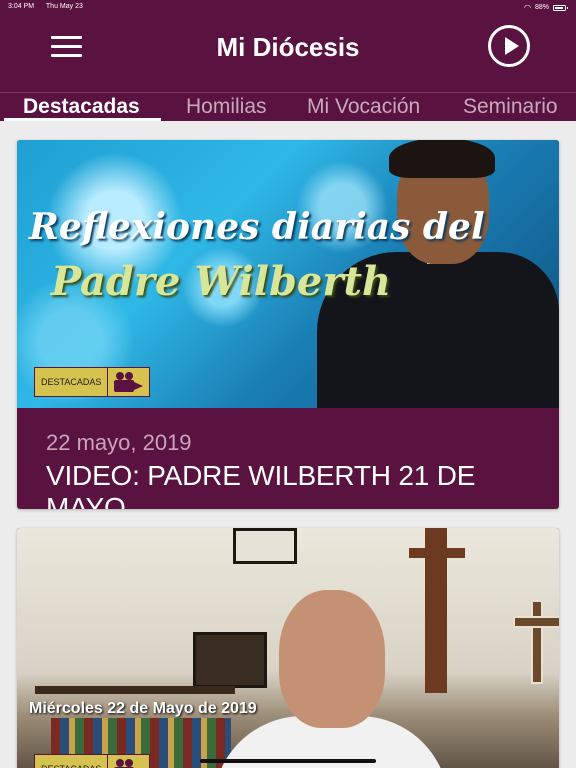  Describe the element at coordinates (437, 553) in the screenshot. I see `crucifix-arm` at that location.